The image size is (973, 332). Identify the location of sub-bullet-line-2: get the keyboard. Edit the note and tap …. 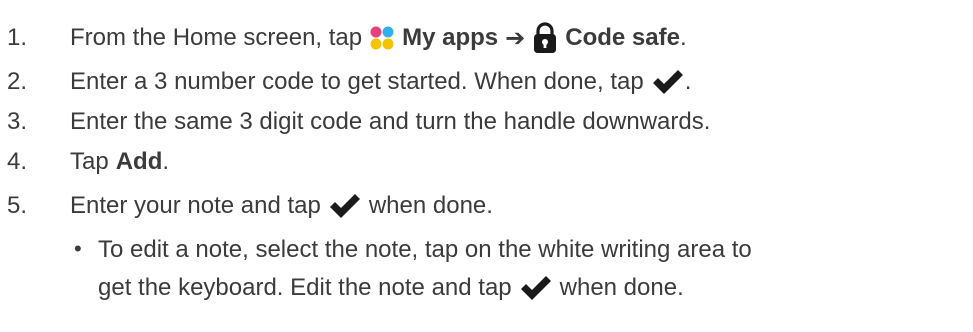
(391, 288).